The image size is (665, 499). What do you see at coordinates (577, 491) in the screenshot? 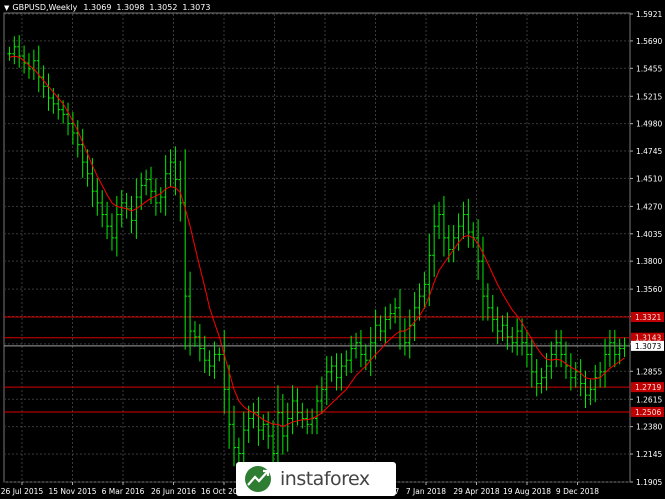
I see `x-tick-label: 9 Dec 2018` at bounding box center [577, 491].